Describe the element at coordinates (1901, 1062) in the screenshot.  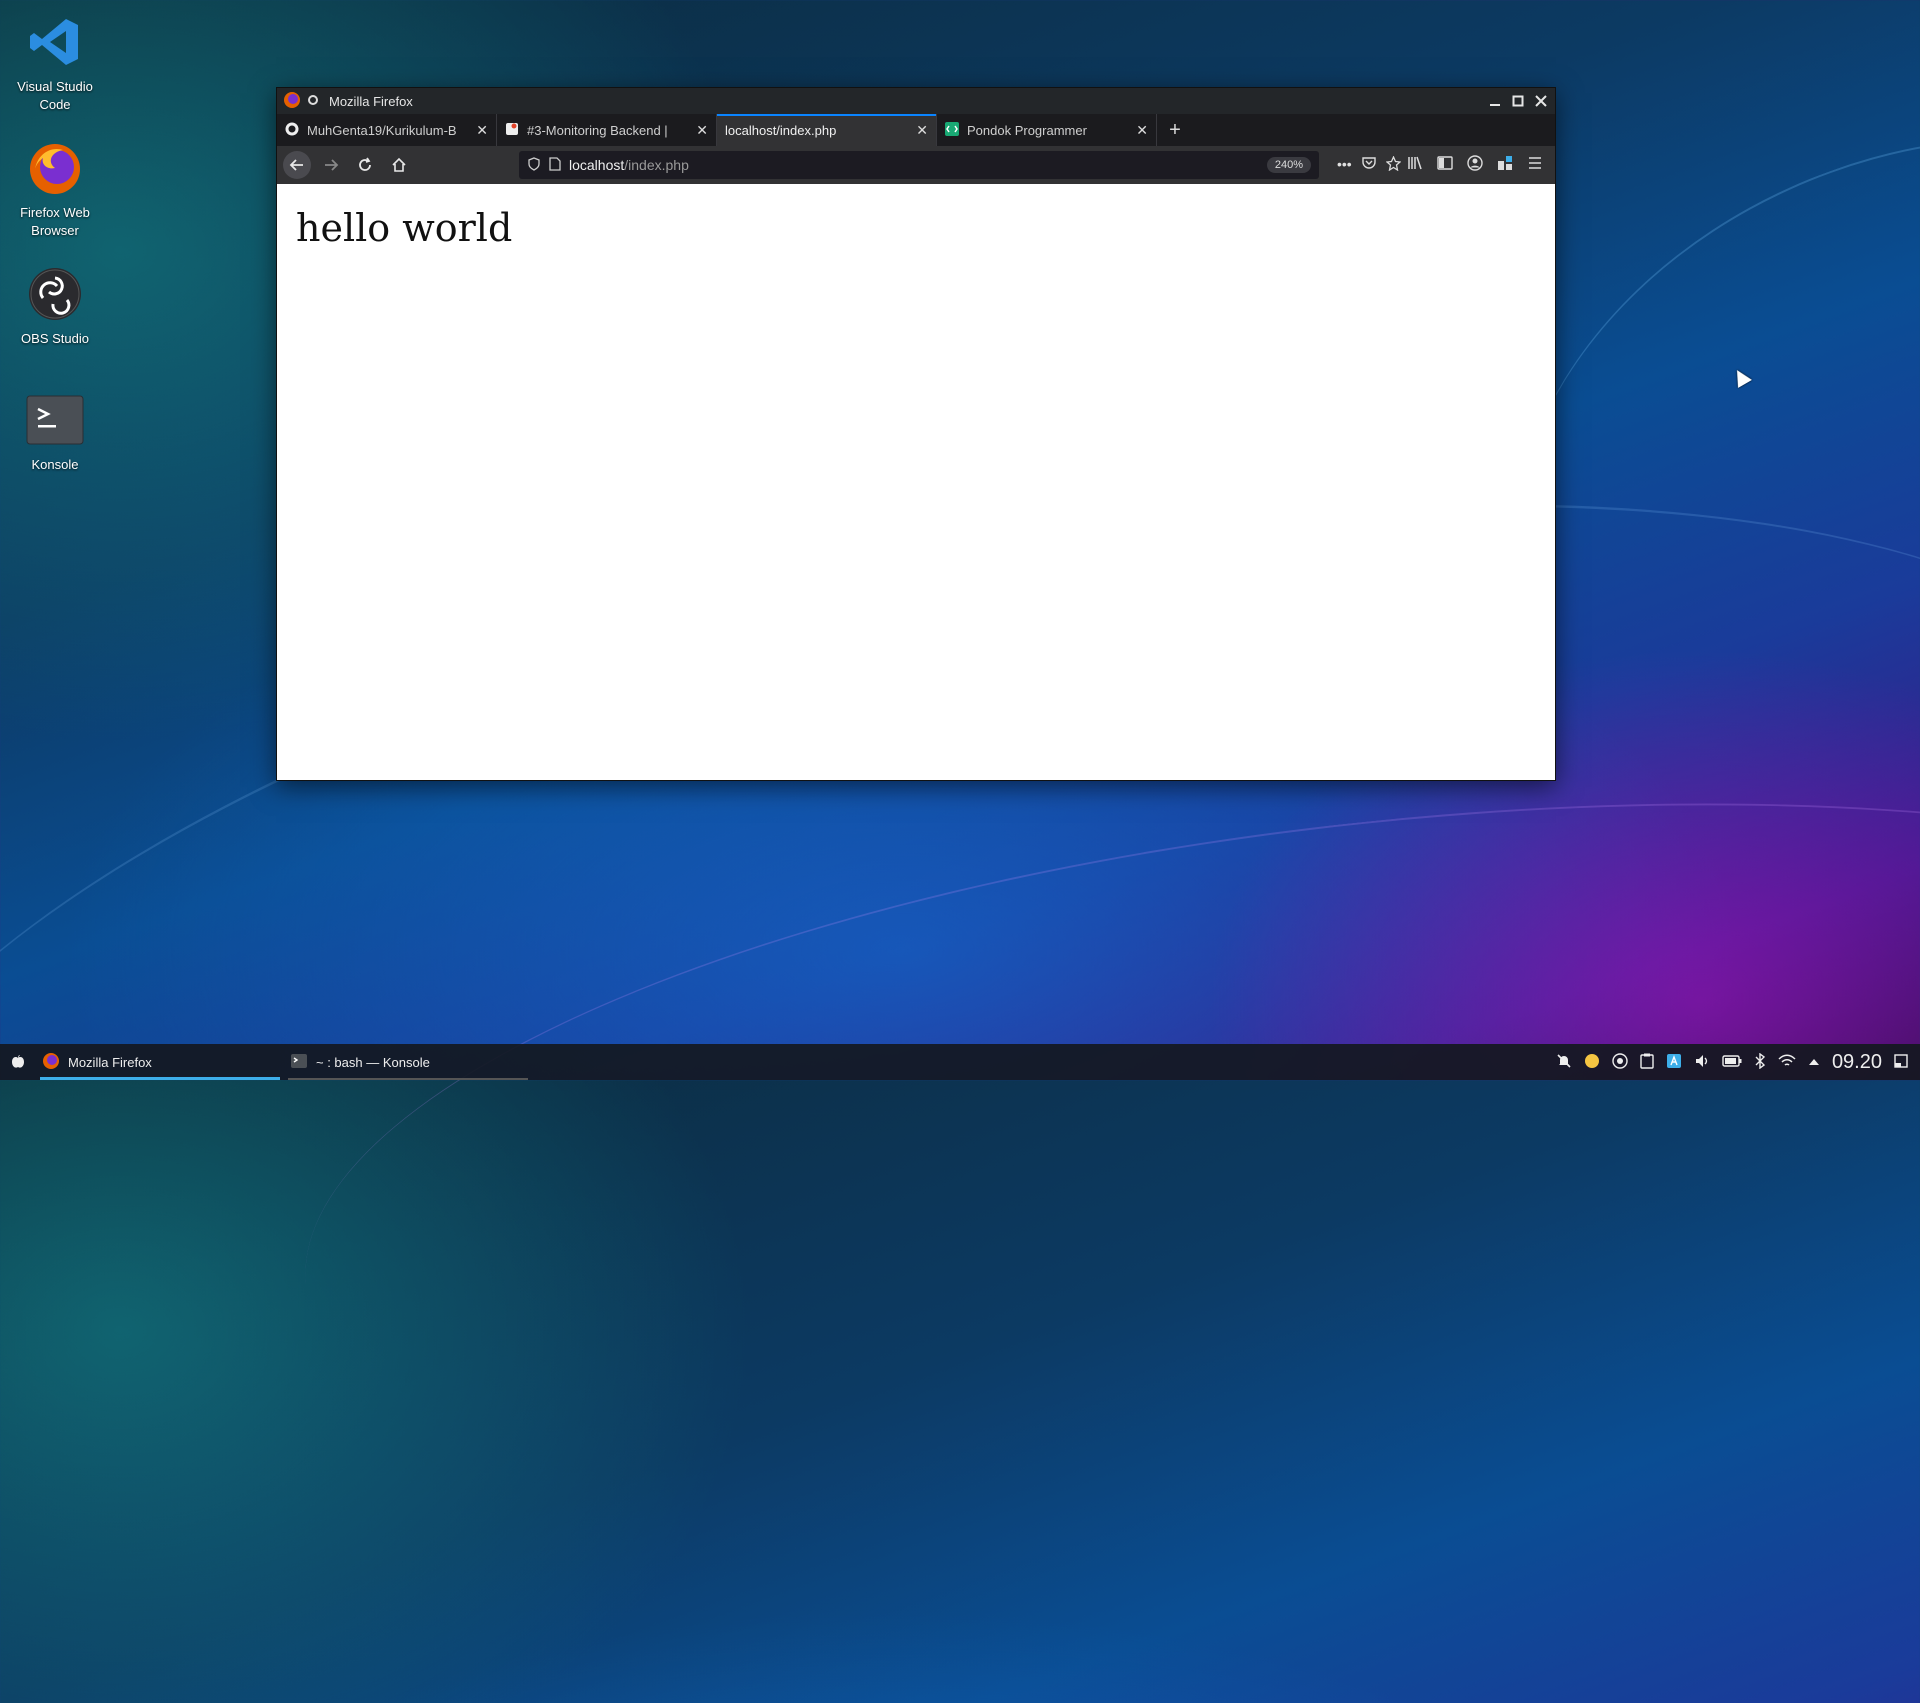
I see `show-desktop-icon` at that location.